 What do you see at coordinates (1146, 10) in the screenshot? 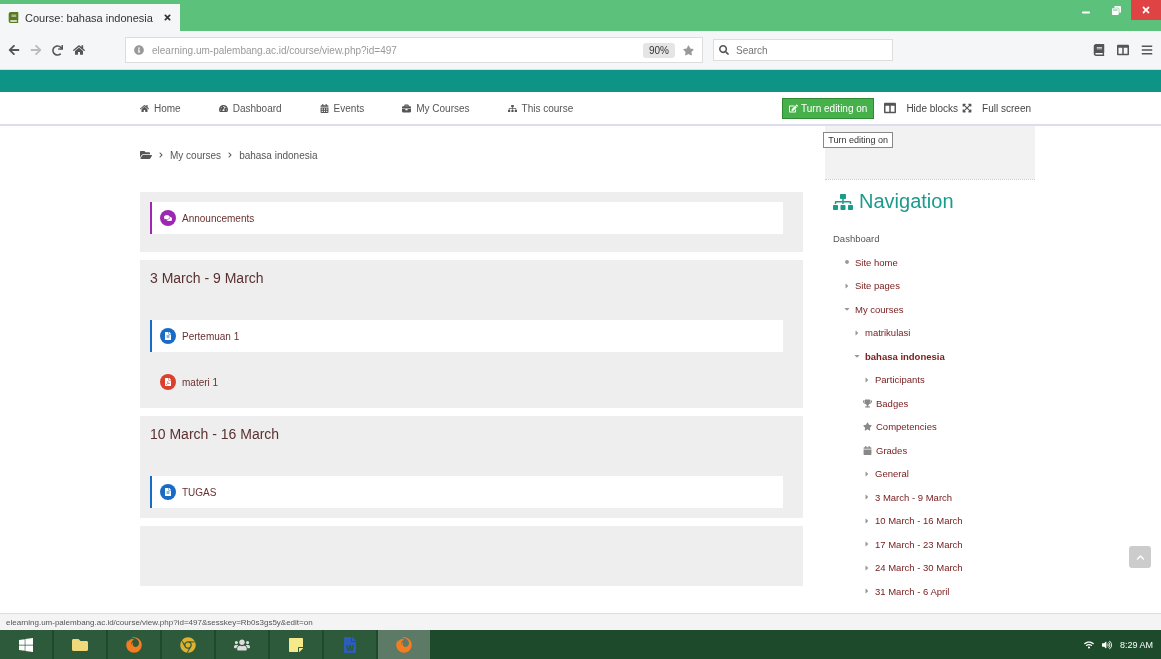
I see `close-button` at bounding box center [1146, 10].